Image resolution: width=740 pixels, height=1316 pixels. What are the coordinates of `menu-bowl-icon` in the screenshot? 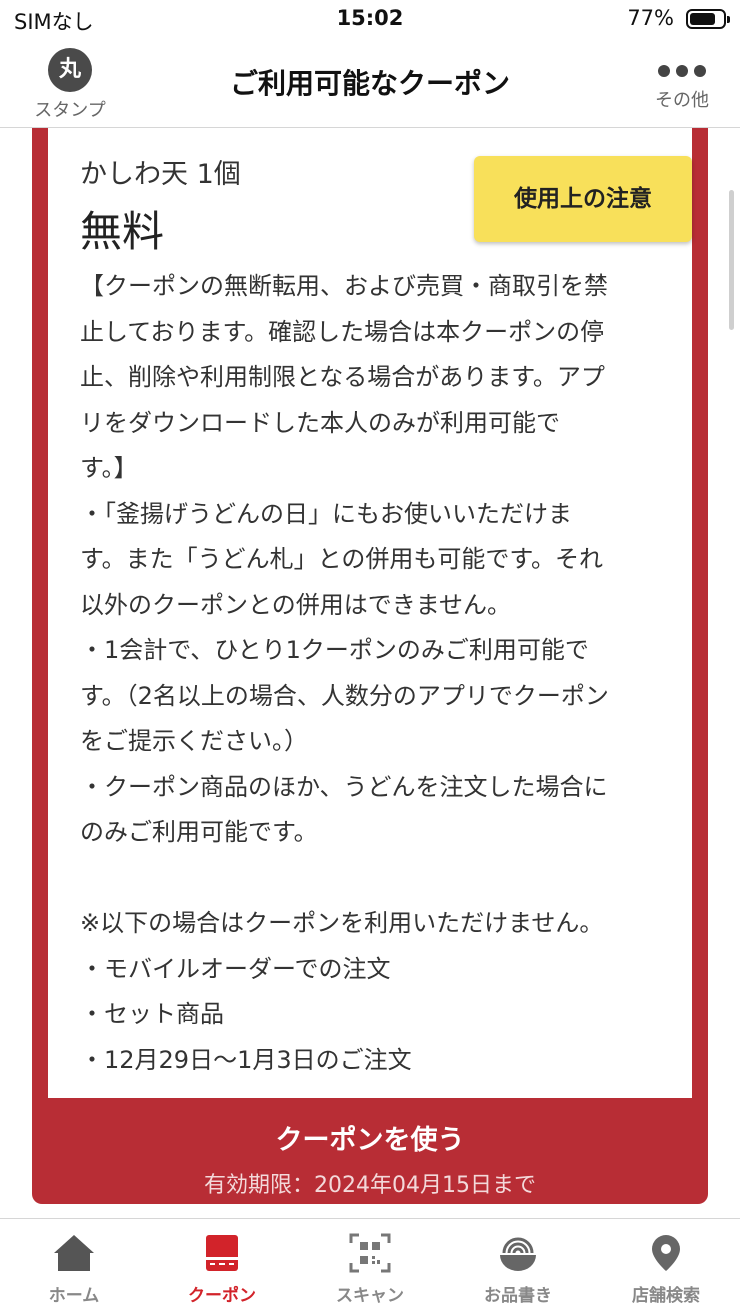 It's located at (518, 1254).